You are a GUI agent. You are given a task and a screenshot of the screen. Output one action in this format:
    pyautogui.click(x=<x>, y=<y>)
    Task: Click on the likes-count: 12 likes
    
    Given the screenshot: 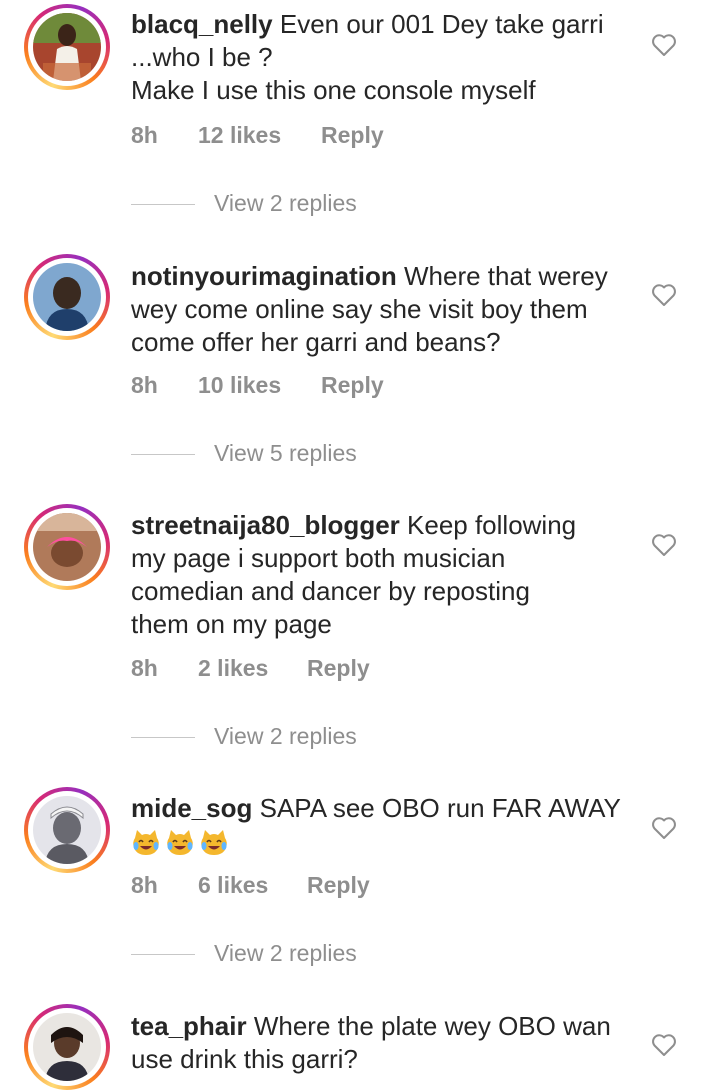 What is the action you would take?
    pyautogui.click(x=239, y=135)
    